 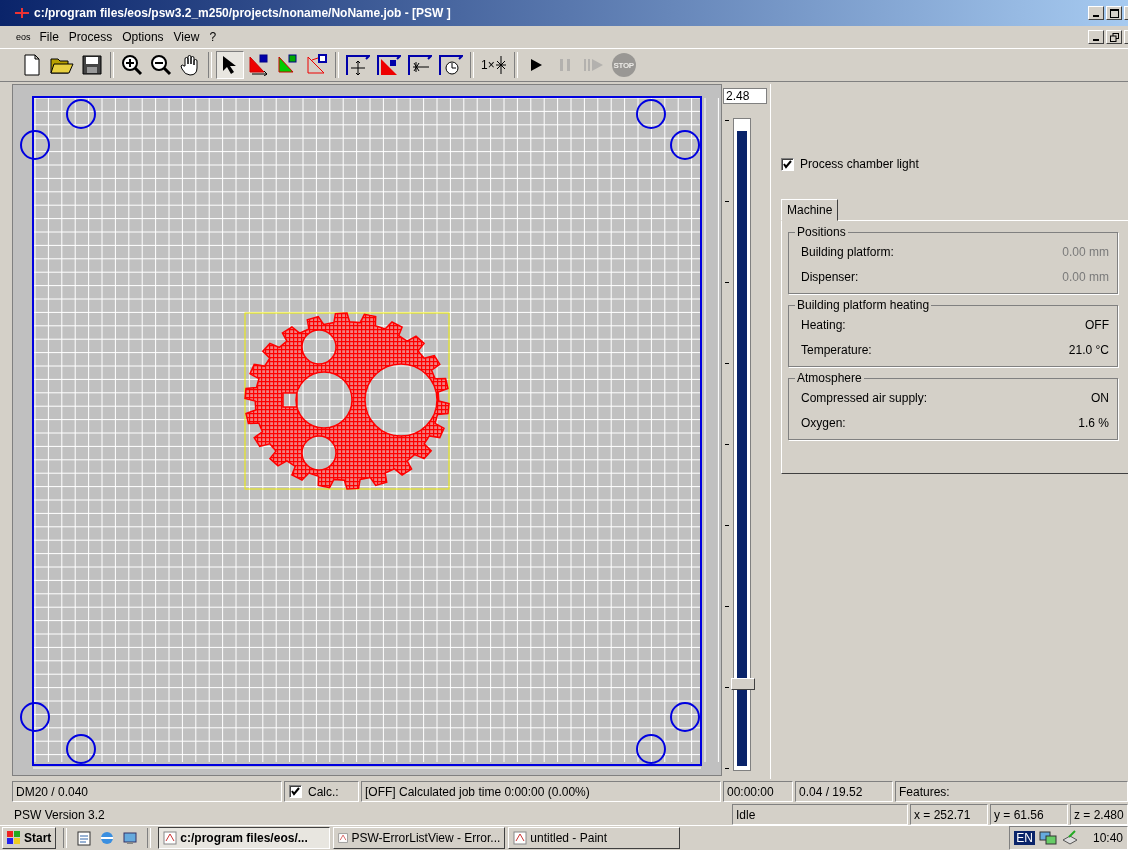 I want to click on features-status: Features:, so click(x=1011, y=791).